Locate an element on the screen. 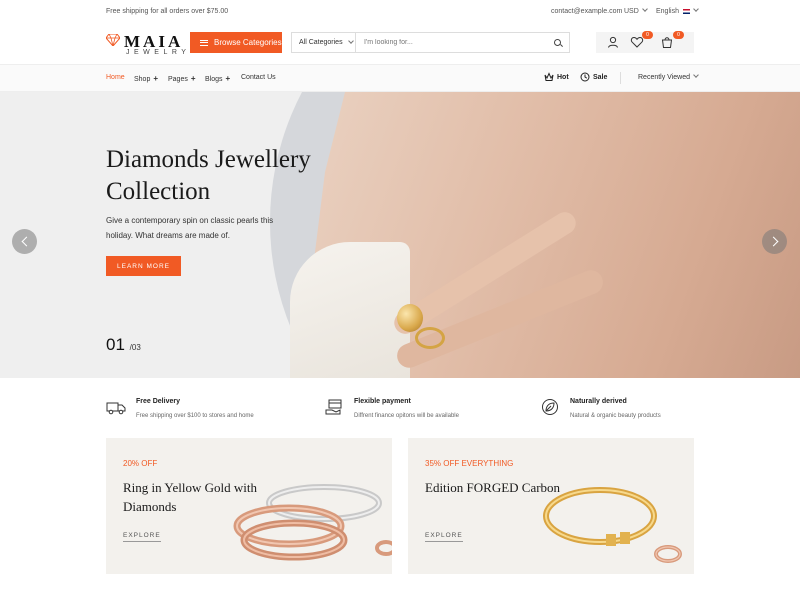  promo-discount: 35% OFF EVERYTHING is located at coordinates (469, 463).